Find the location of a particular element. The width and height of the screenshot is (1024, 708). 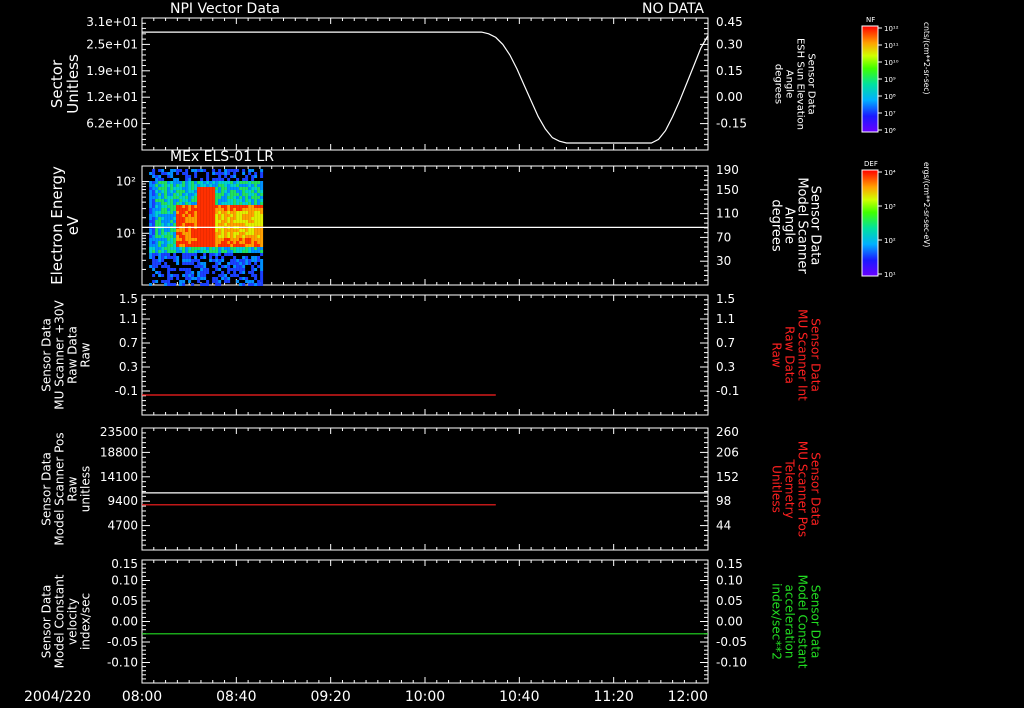

right-tick-label: 1.5 is located at coordinates (725, 299).